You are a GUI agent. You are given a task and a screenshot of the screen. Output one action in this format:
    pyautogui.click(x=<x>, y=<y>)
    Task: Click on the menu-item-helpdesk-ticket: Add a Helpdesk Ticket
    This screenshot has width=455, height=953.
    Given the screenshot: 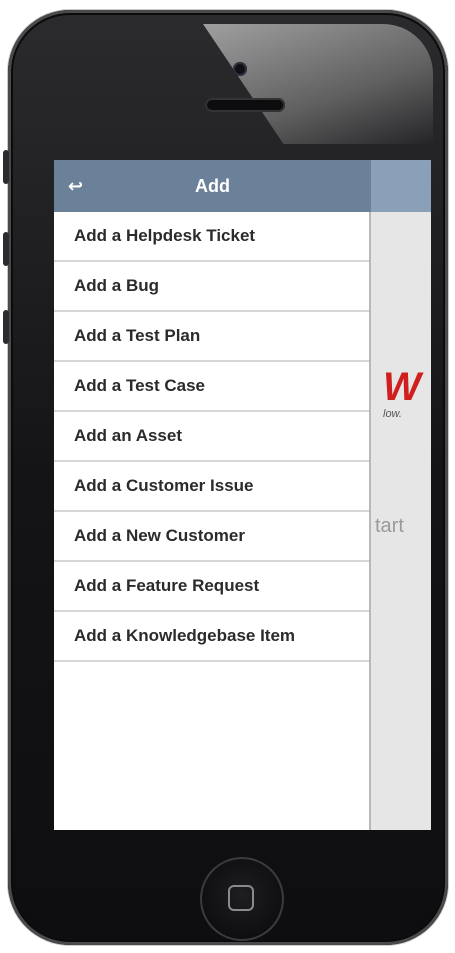 What is the action you would take?
    pyautogui.click(x=211, y=237)
    